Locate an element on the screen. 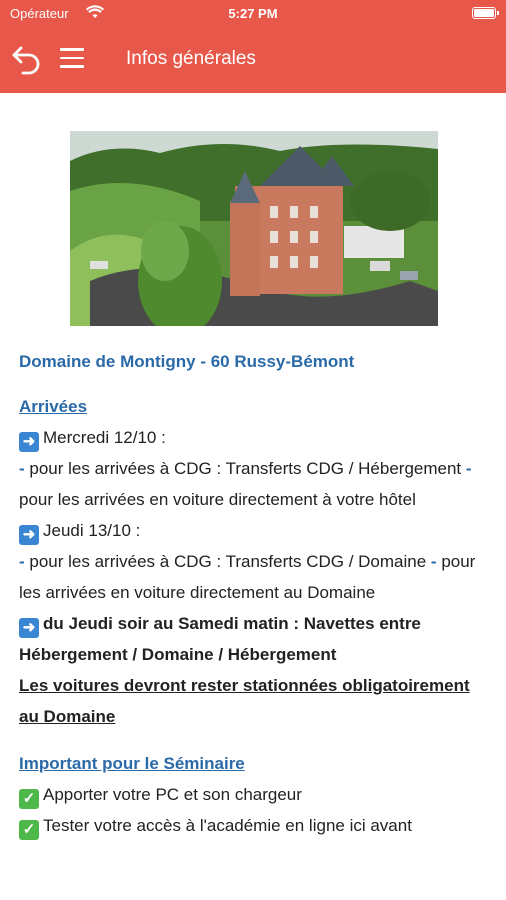  arrivals-link: Arrivées is located at coordinates (53, 406).